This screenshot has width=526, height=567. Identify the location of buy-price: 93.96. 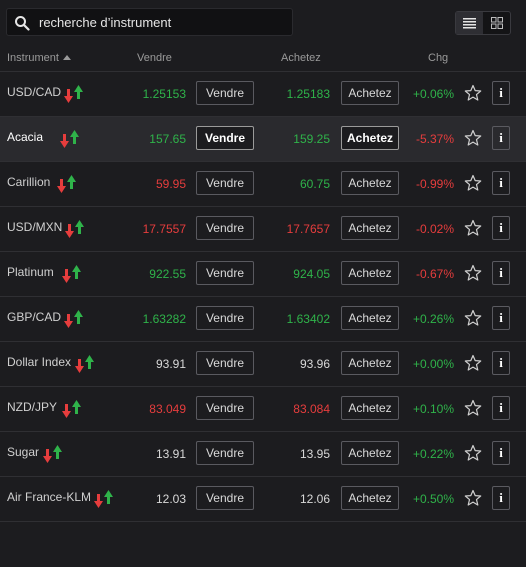
(314, 364).